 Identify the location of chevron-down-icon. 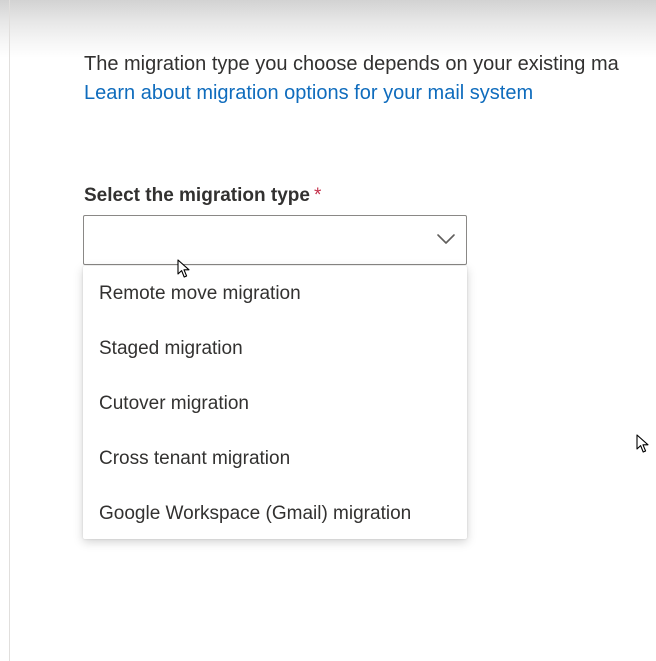
(446, 239).